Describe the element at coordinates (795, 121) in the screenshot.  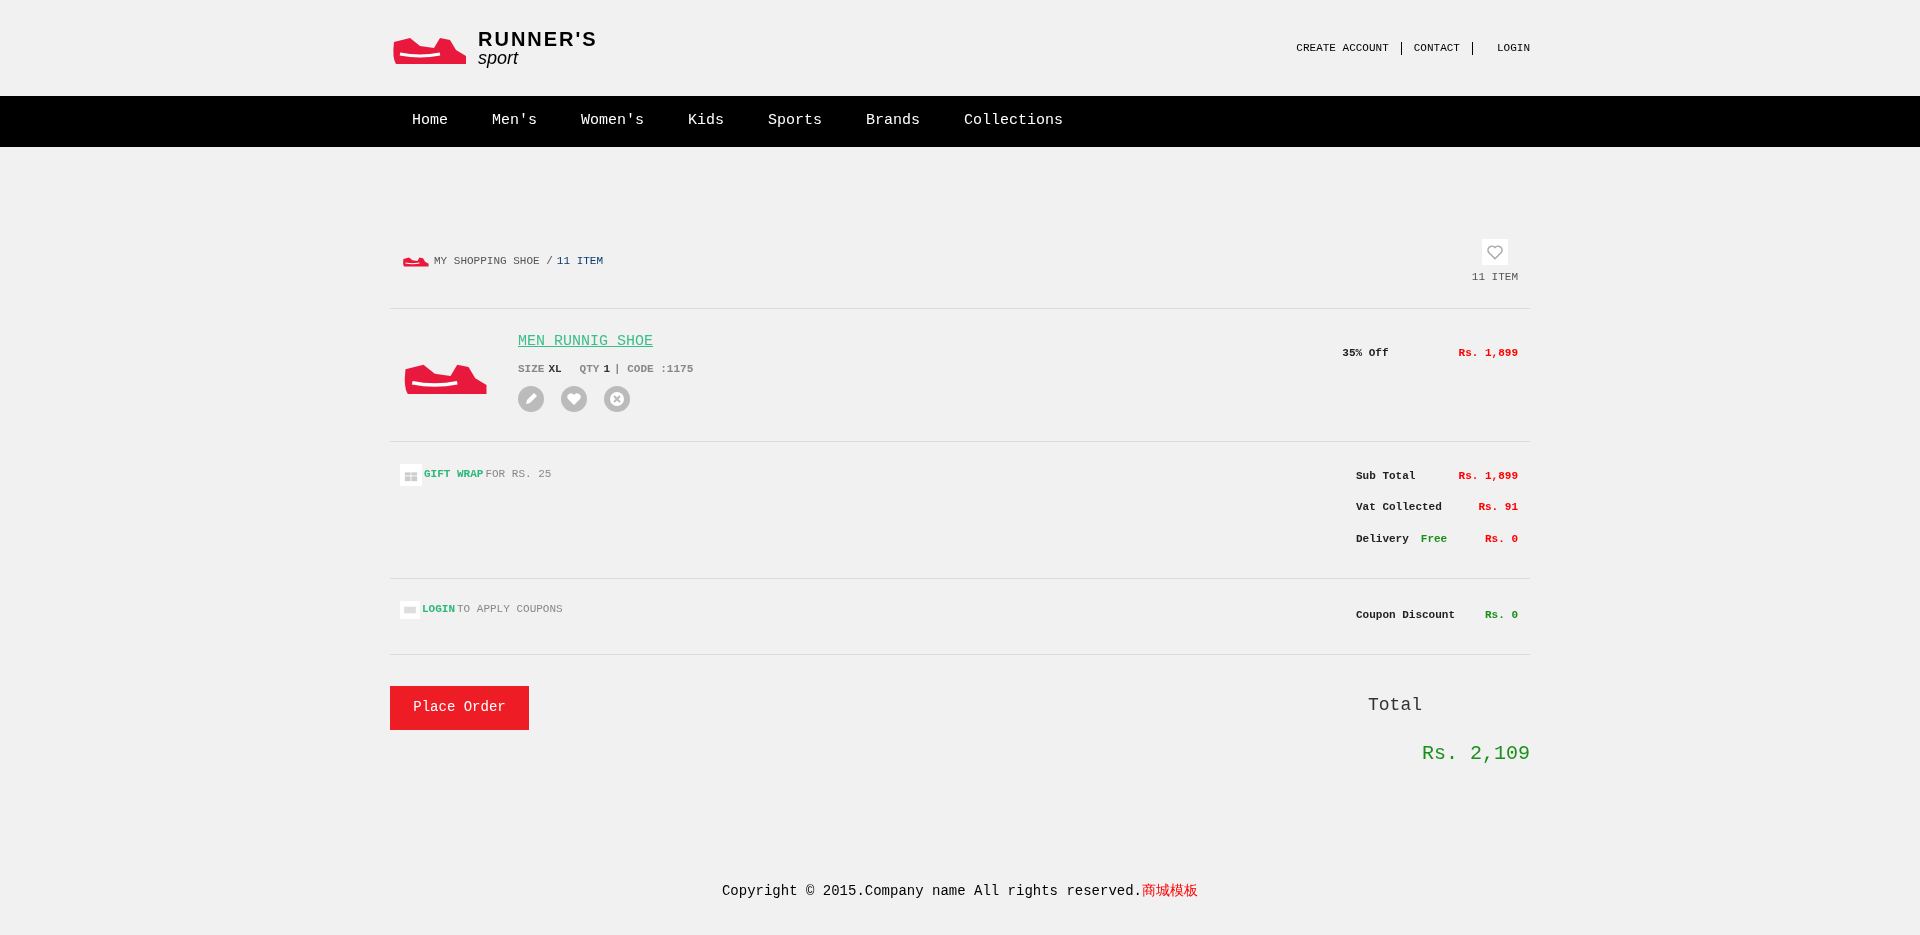
I see `nav-link: Sports` at that location.